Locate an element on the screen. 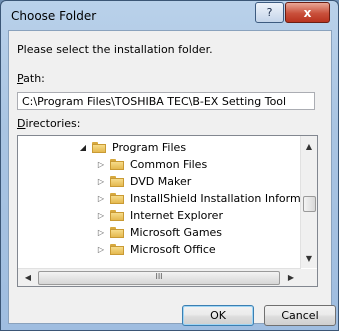  vertical-scrollbar: ▲ ▼ is located at coordinates (308, 202).